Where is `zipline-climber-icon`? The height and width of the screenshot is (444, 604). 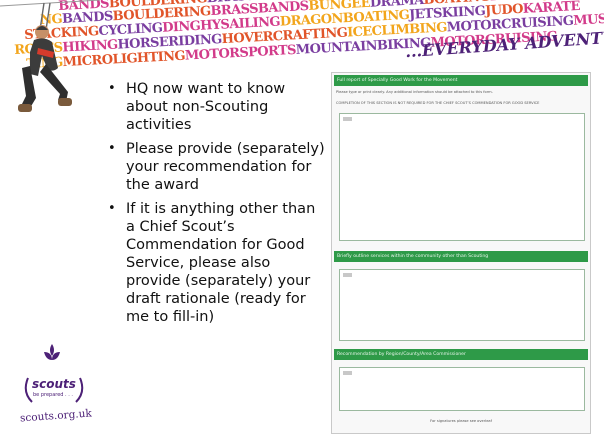 zipline-climber-icon is located at coordinates (50, 56).